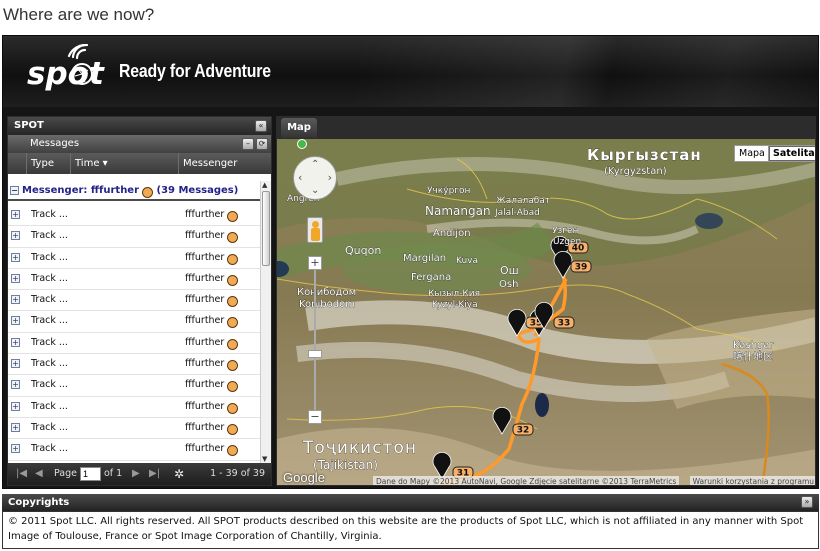 This screenshot has height=551, width=820. What do you see at coordinates (517, 213) in the screenshot?
I see `svg-text: Jalal-Abad` at bounding box center [517, 213].